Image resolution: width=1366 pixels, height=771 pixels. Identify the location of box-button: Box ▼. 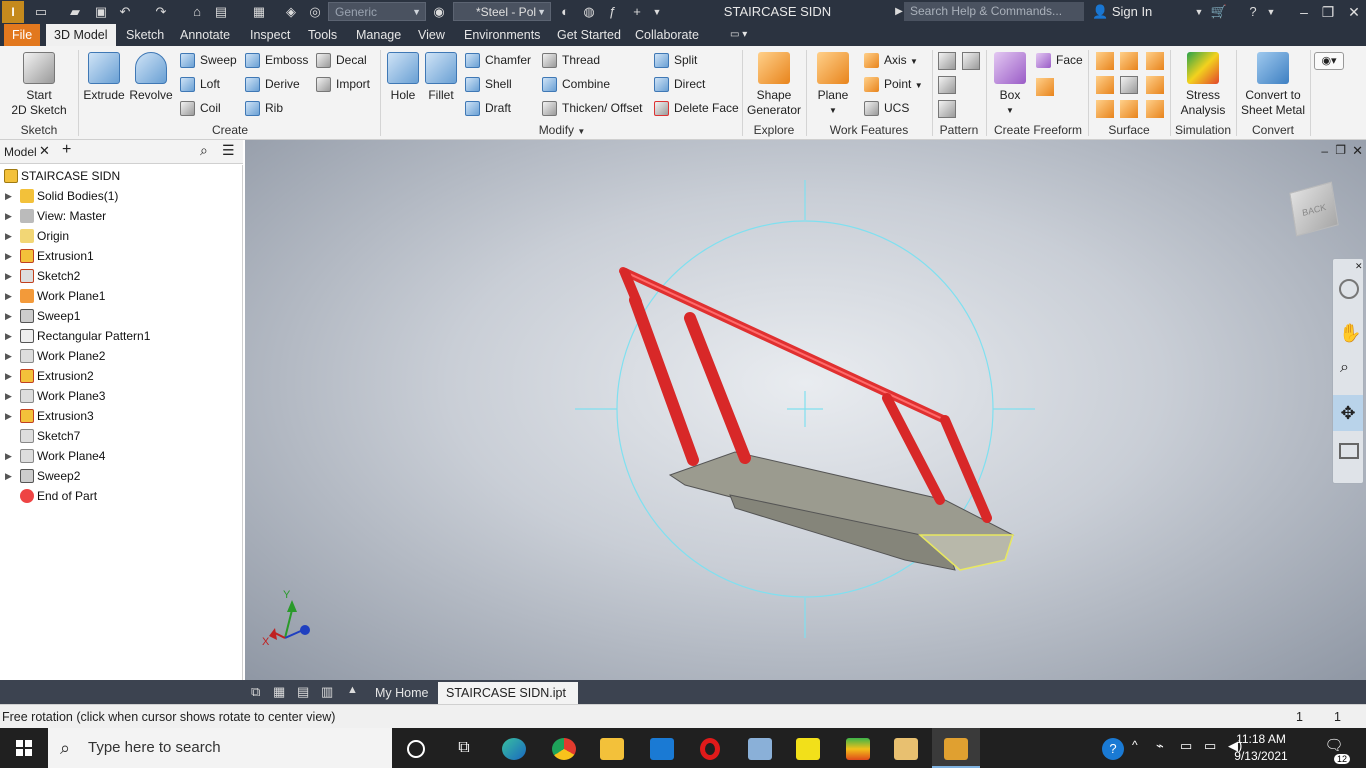
(1010, 83).